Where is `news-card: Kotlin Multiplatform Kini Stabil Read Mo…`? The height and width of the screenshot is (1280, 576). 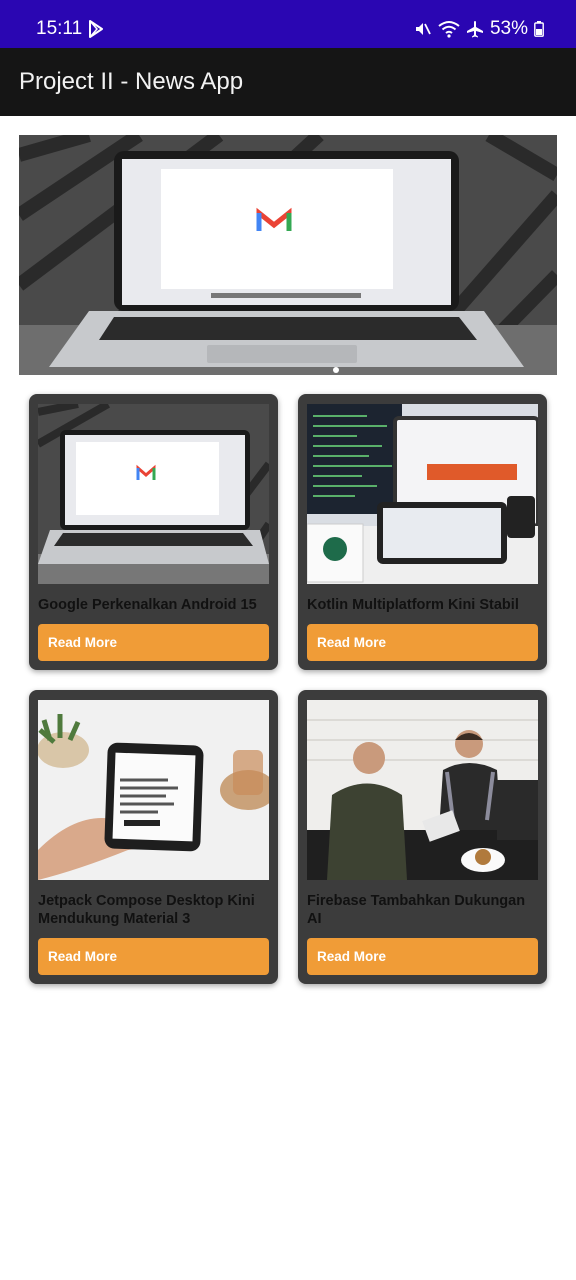
news-card: Kotlin Multiplatform Kini Stabil Read Mo… is located at coordinates (422, 532).